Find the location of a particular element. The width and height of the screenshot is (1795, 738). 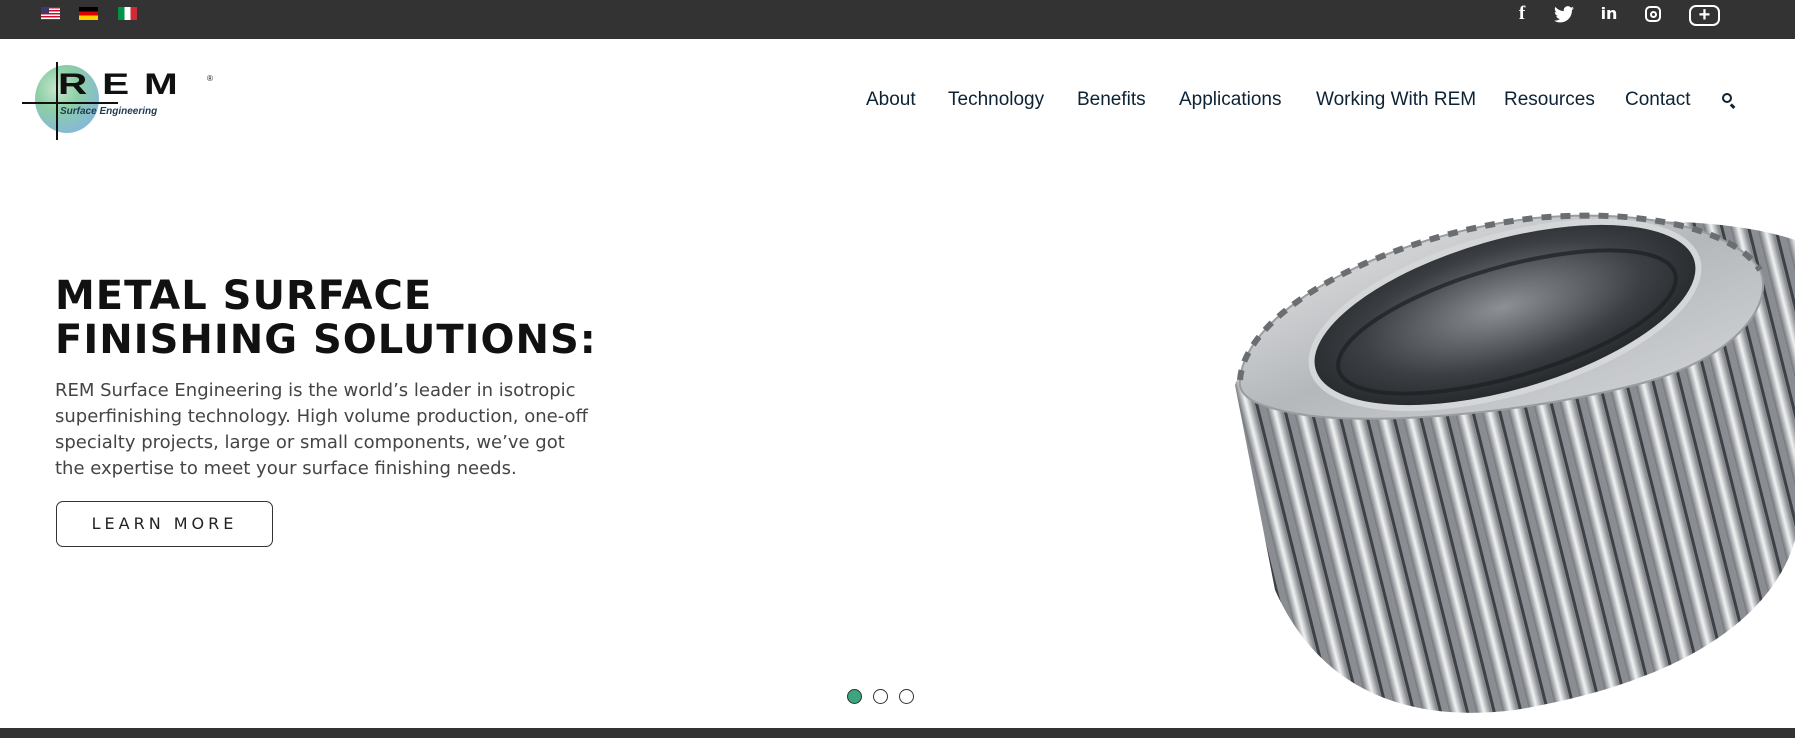

linkedin-icon: in is located at coordinates (1609, 14).